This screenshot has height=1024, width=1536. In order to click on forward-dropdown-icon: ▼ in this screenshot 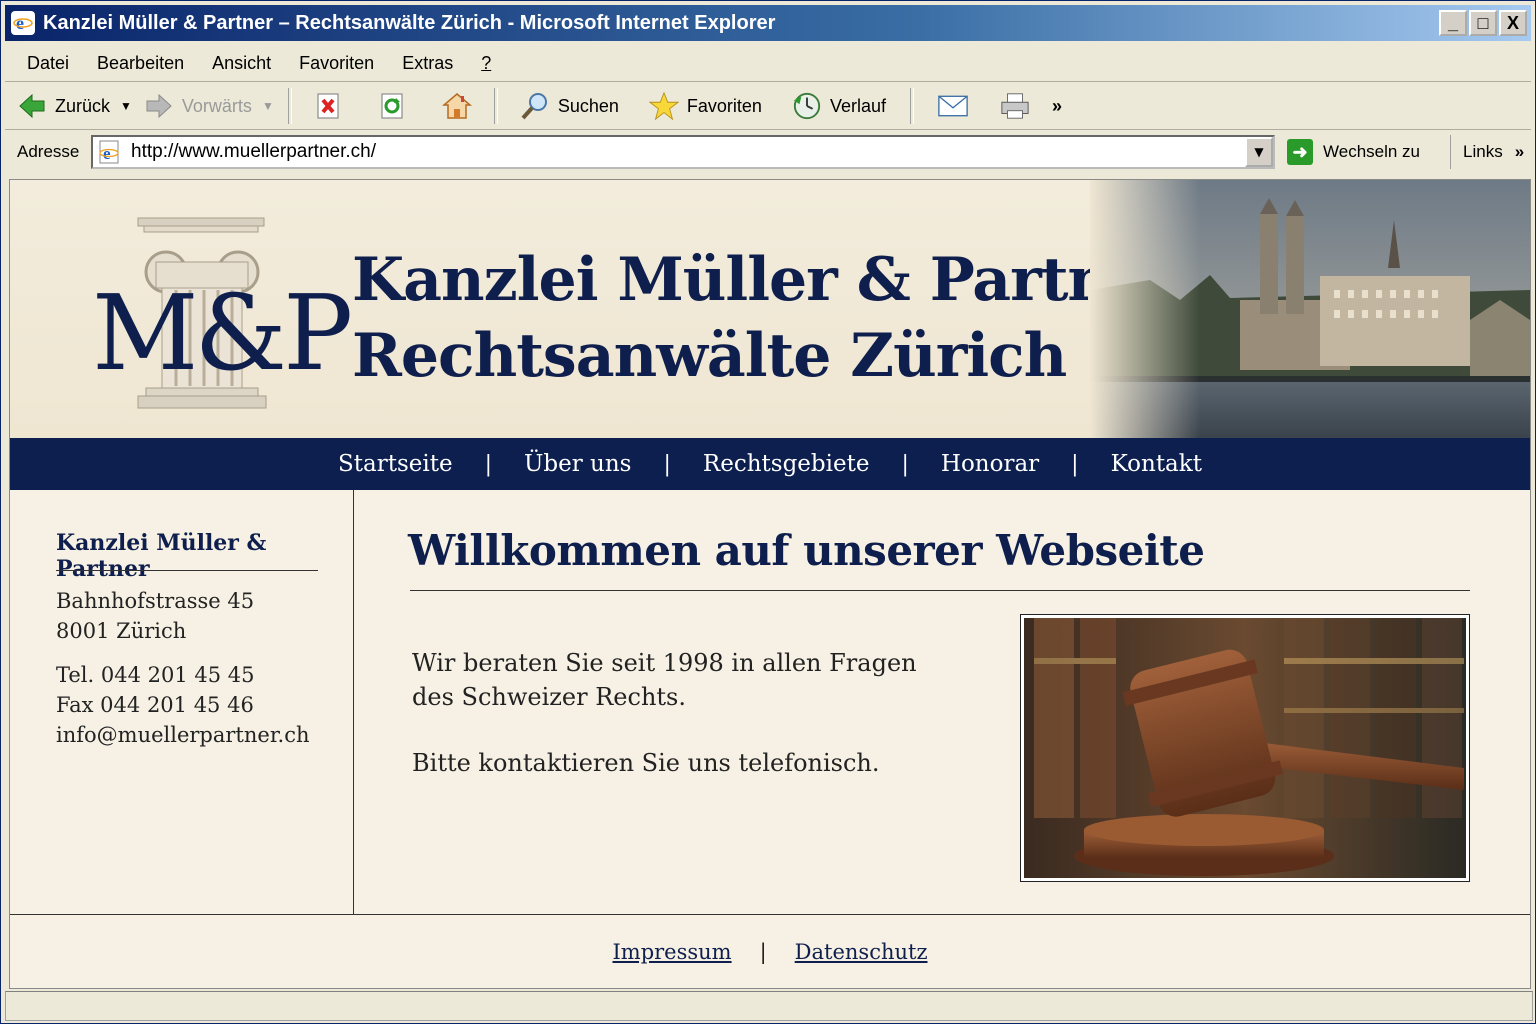, I will do `click(268, 106)`.